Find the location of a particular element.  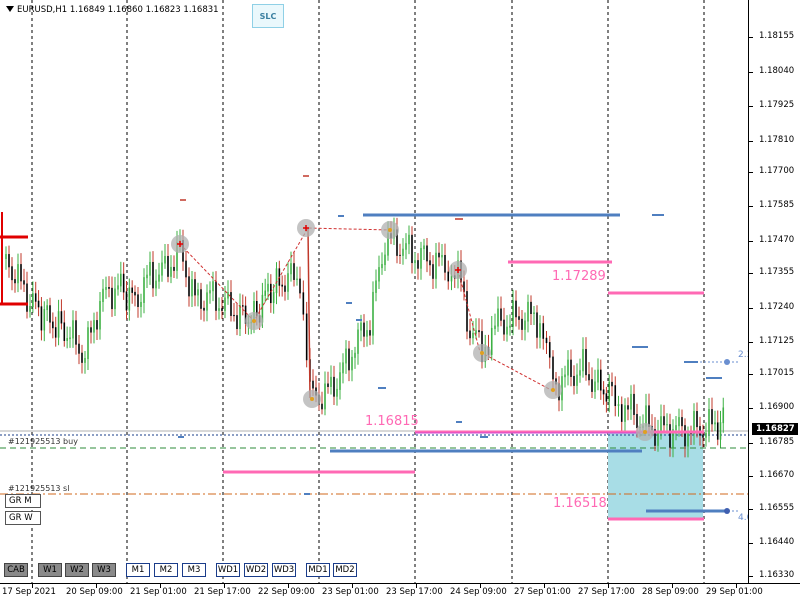

timeframe-button-m3: M3 is located at coordinates (194, 570).